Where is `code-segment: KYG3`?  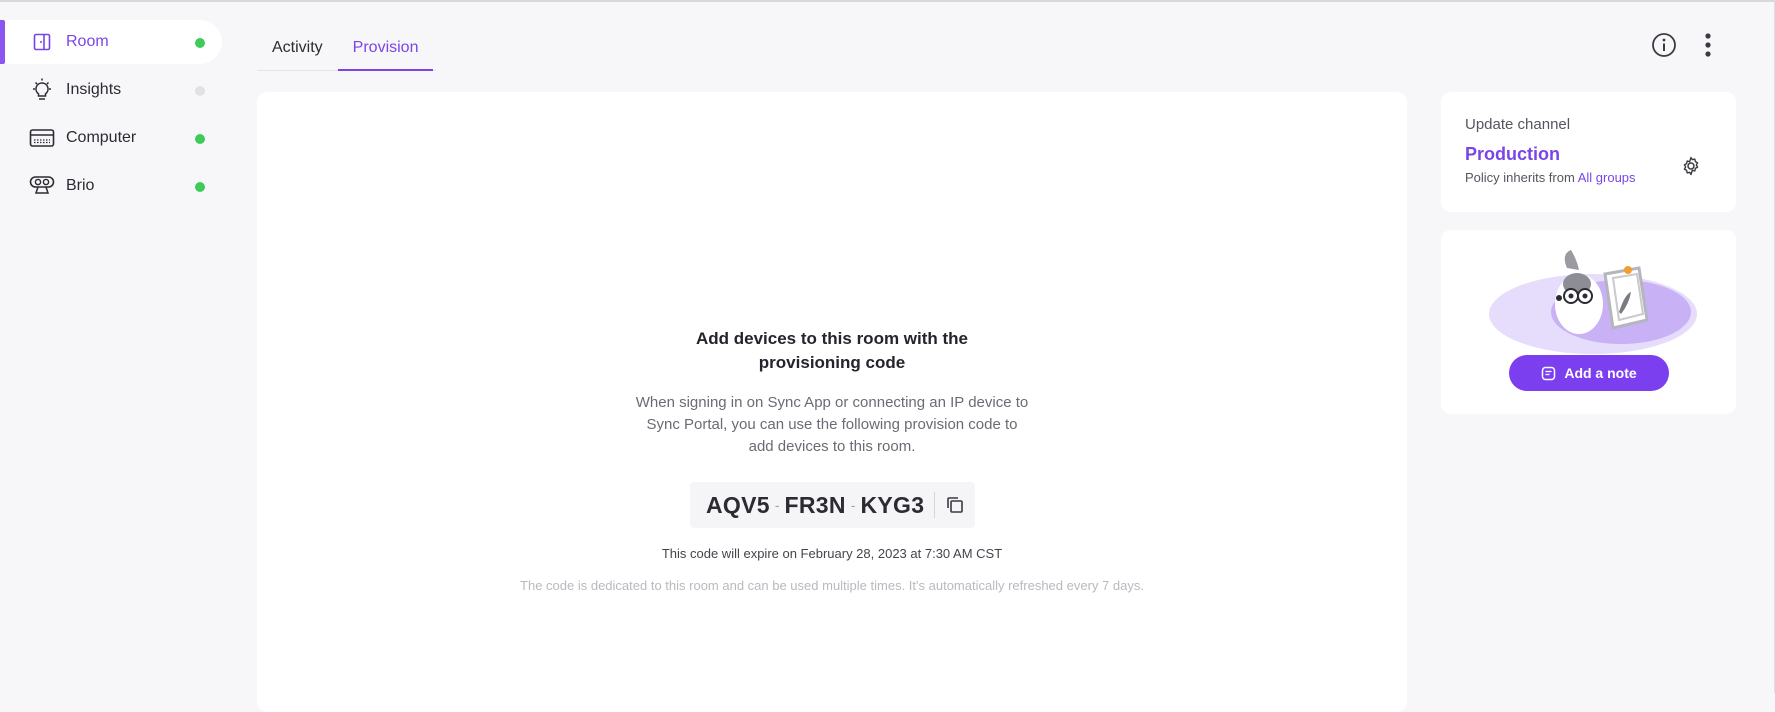
code-segment: KYG3 is located at coordinates (892, 504).